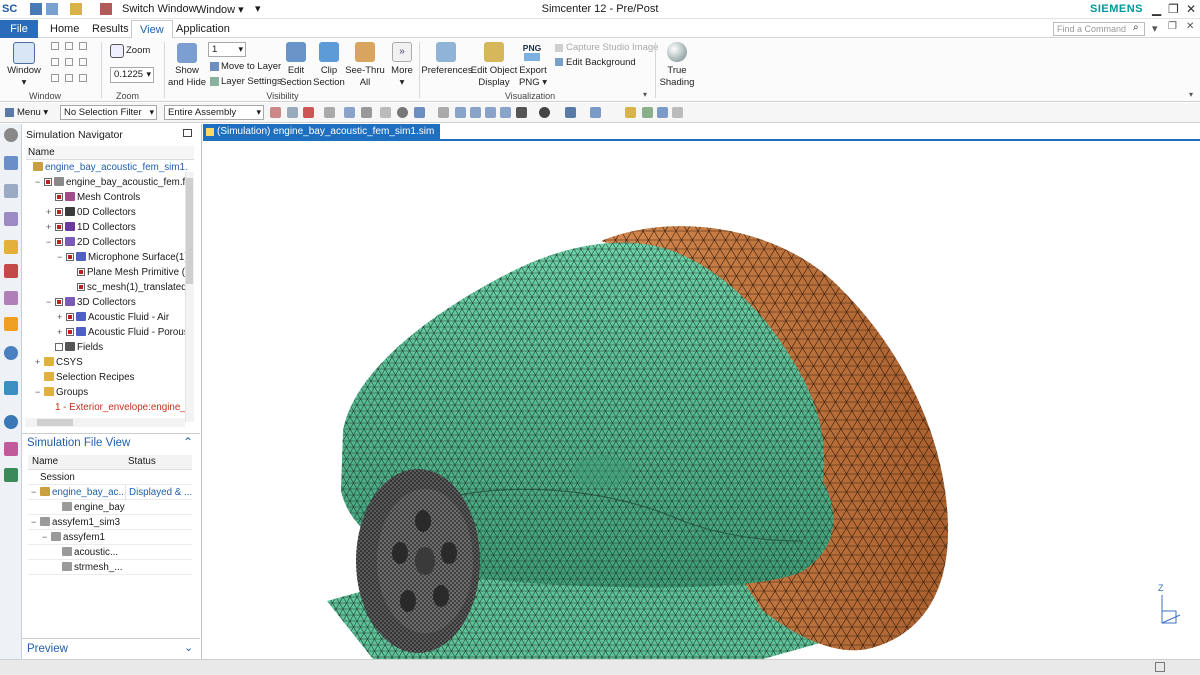 The width and height of the screenshot is (1200, 675). I want to click on preview-expand-icon: ⌄, so click(188, 647).